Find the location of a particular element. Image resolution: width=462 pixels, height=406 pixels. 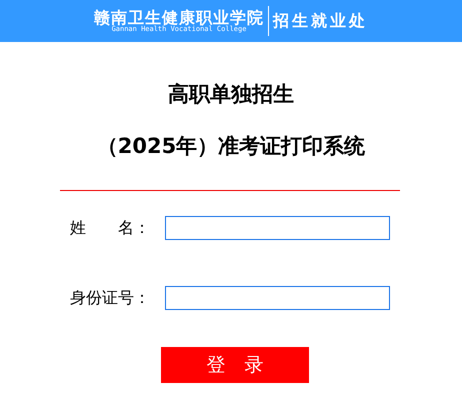

school-name: 赣南卫生健康职业学院 is located at coordinates (179, 17).